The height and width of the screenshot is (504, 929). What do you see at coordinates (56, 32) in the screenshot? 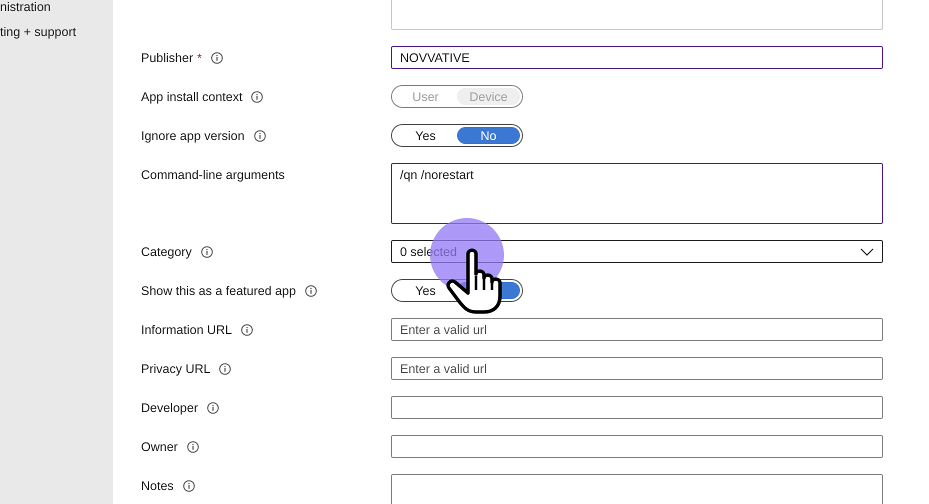
I see `sidebar-item: ting + support` at bounding box center [56, 32].